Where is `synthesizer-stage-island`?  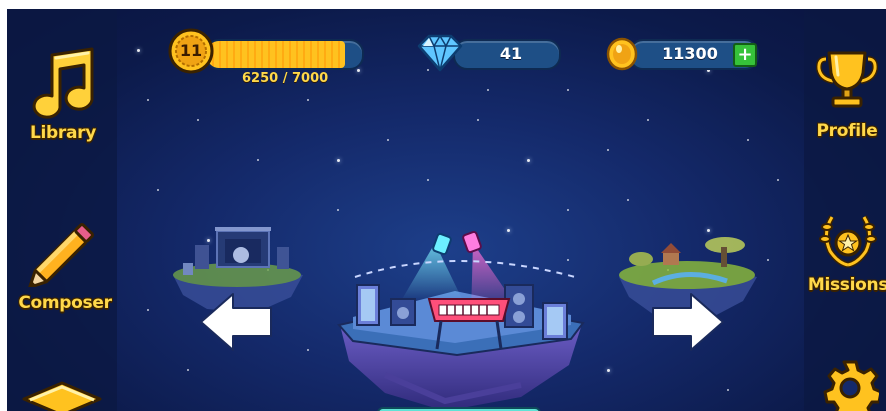
synthesizer-stage-island is located at coordinates (461, 318).